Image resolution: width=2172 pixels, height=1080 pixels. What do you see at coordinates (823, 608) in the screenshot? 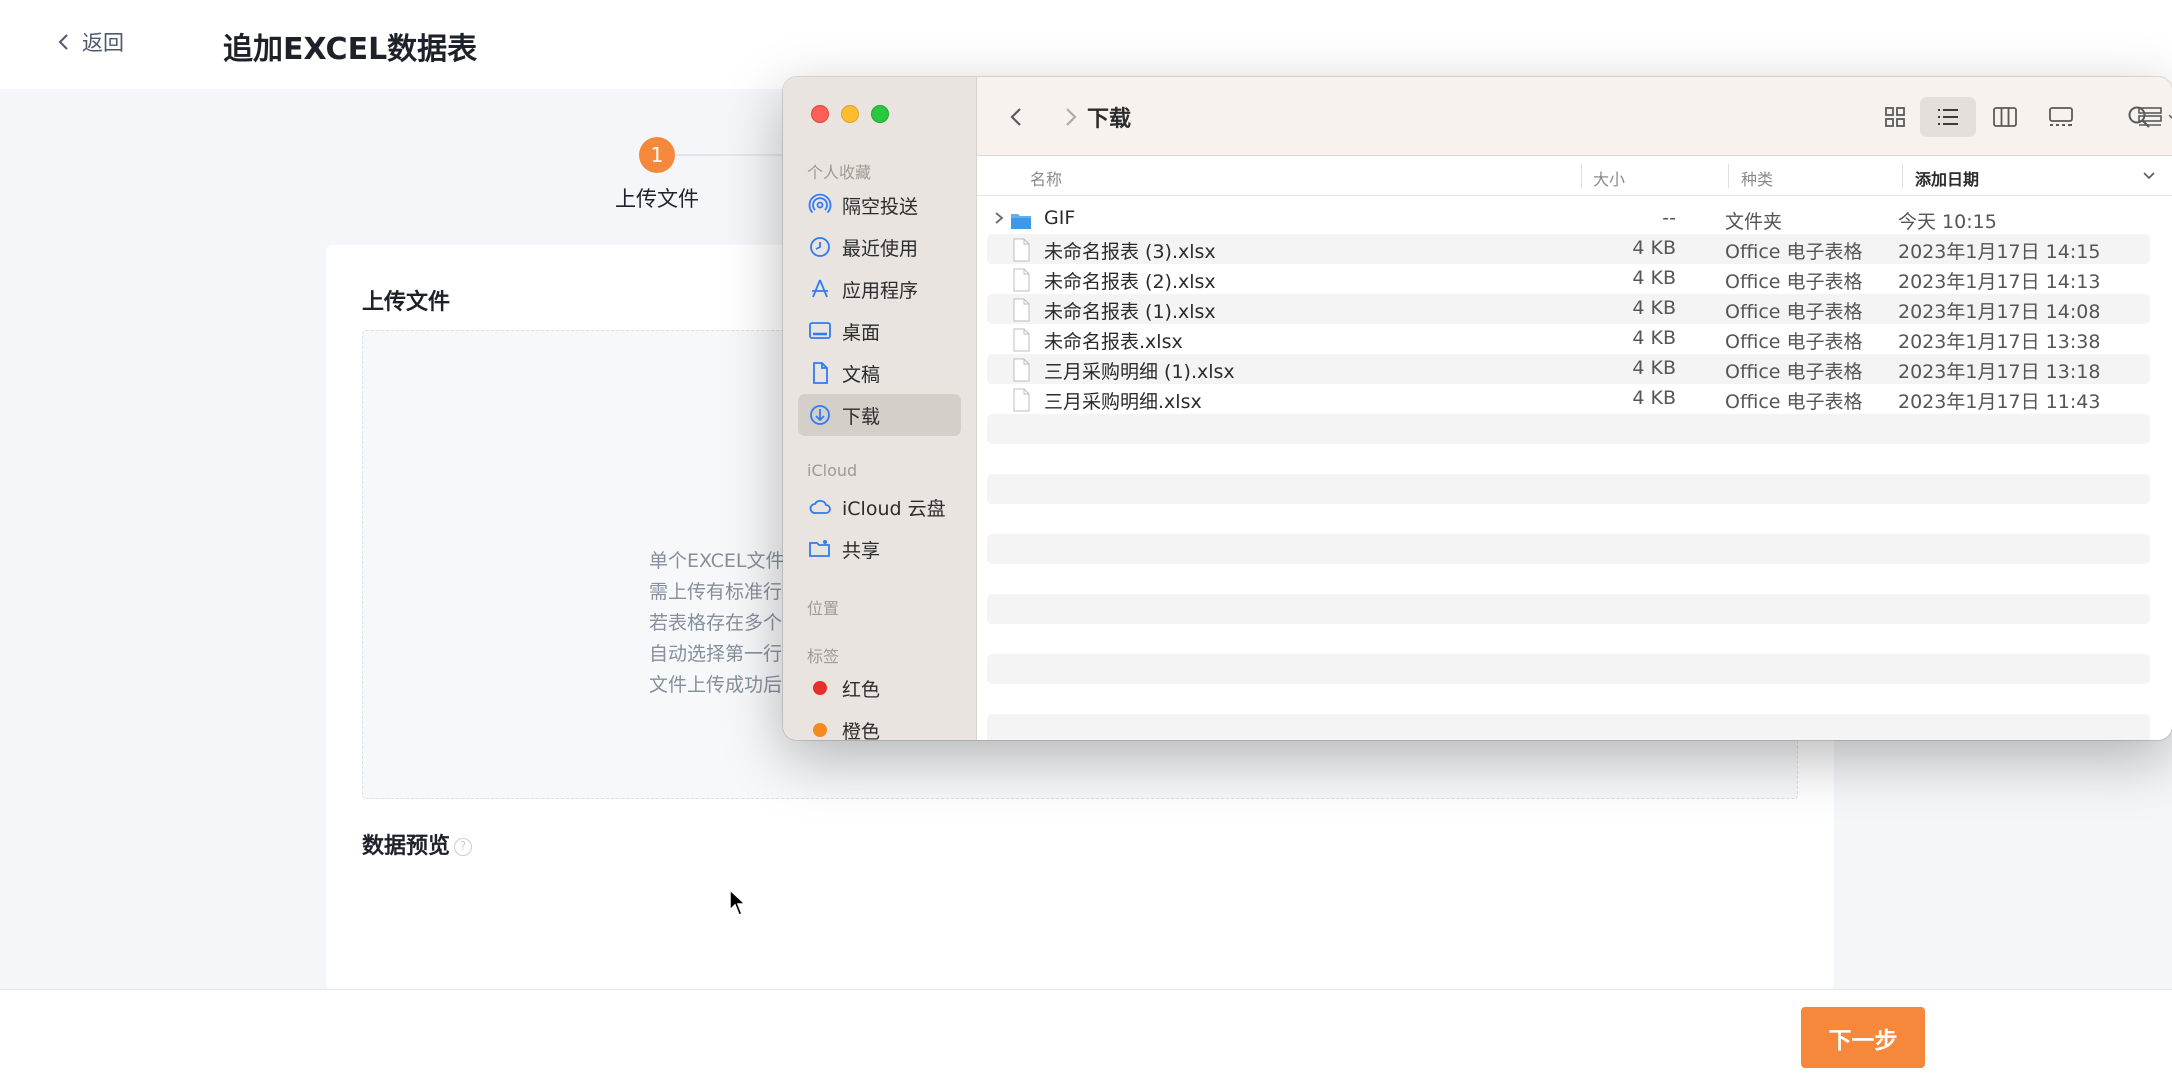
I see `locations-header: 位置` at bounding box center [823, 608].